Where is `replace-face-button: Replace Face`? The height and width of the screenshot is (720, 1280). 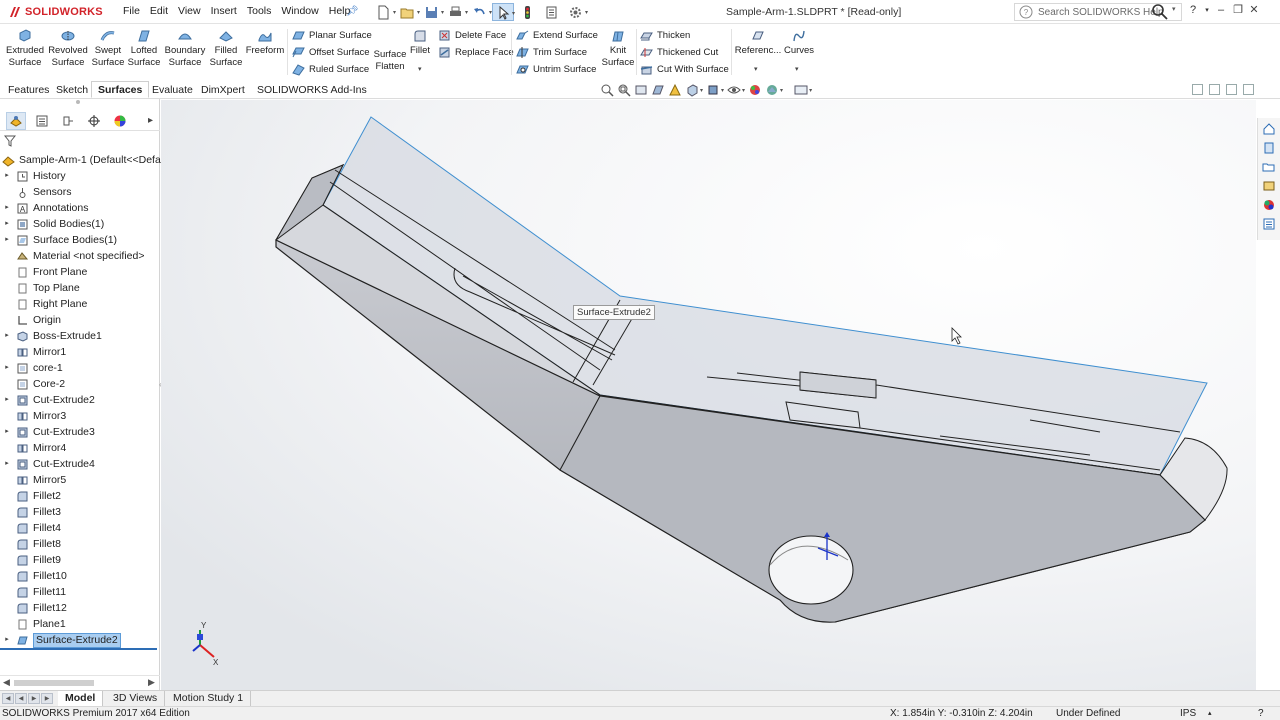 replace-face-button: Replace Face is located at coordinates (476, 52).